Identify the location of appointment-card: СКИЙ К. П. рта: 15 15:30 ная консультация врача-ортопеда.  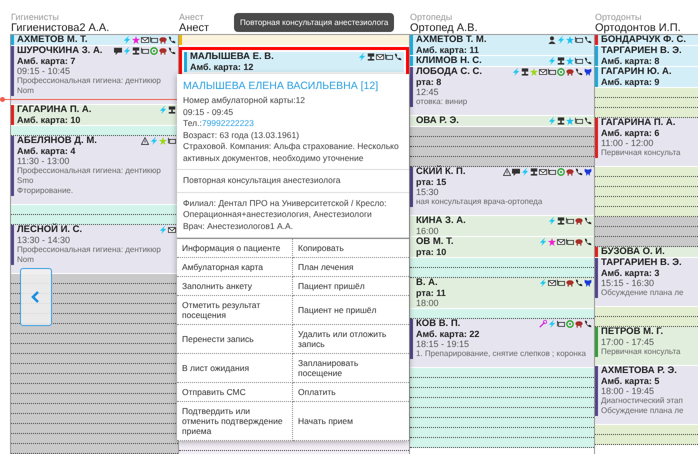
(502, 191).